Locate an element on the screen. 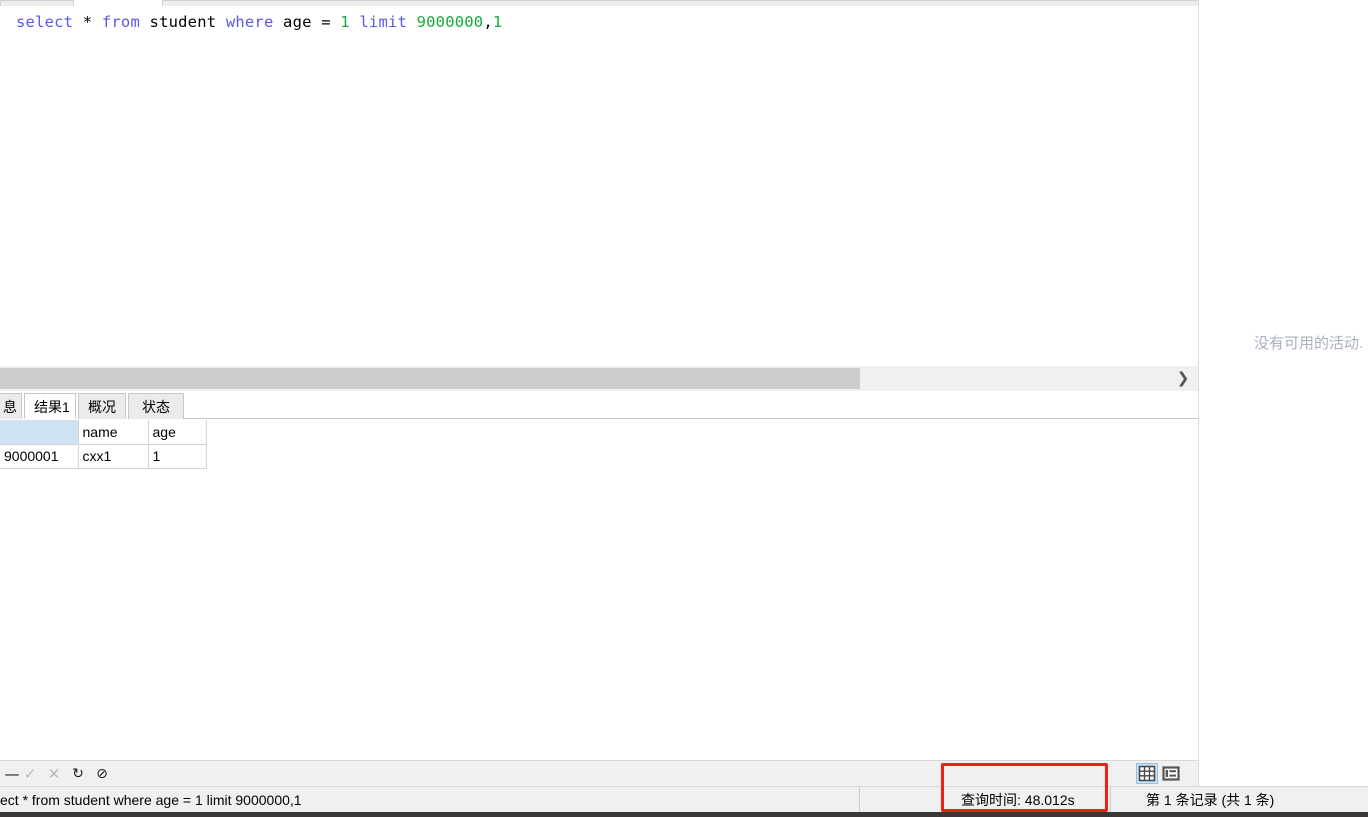  cell-name: cxx1 is located at coordinates (113, 456).